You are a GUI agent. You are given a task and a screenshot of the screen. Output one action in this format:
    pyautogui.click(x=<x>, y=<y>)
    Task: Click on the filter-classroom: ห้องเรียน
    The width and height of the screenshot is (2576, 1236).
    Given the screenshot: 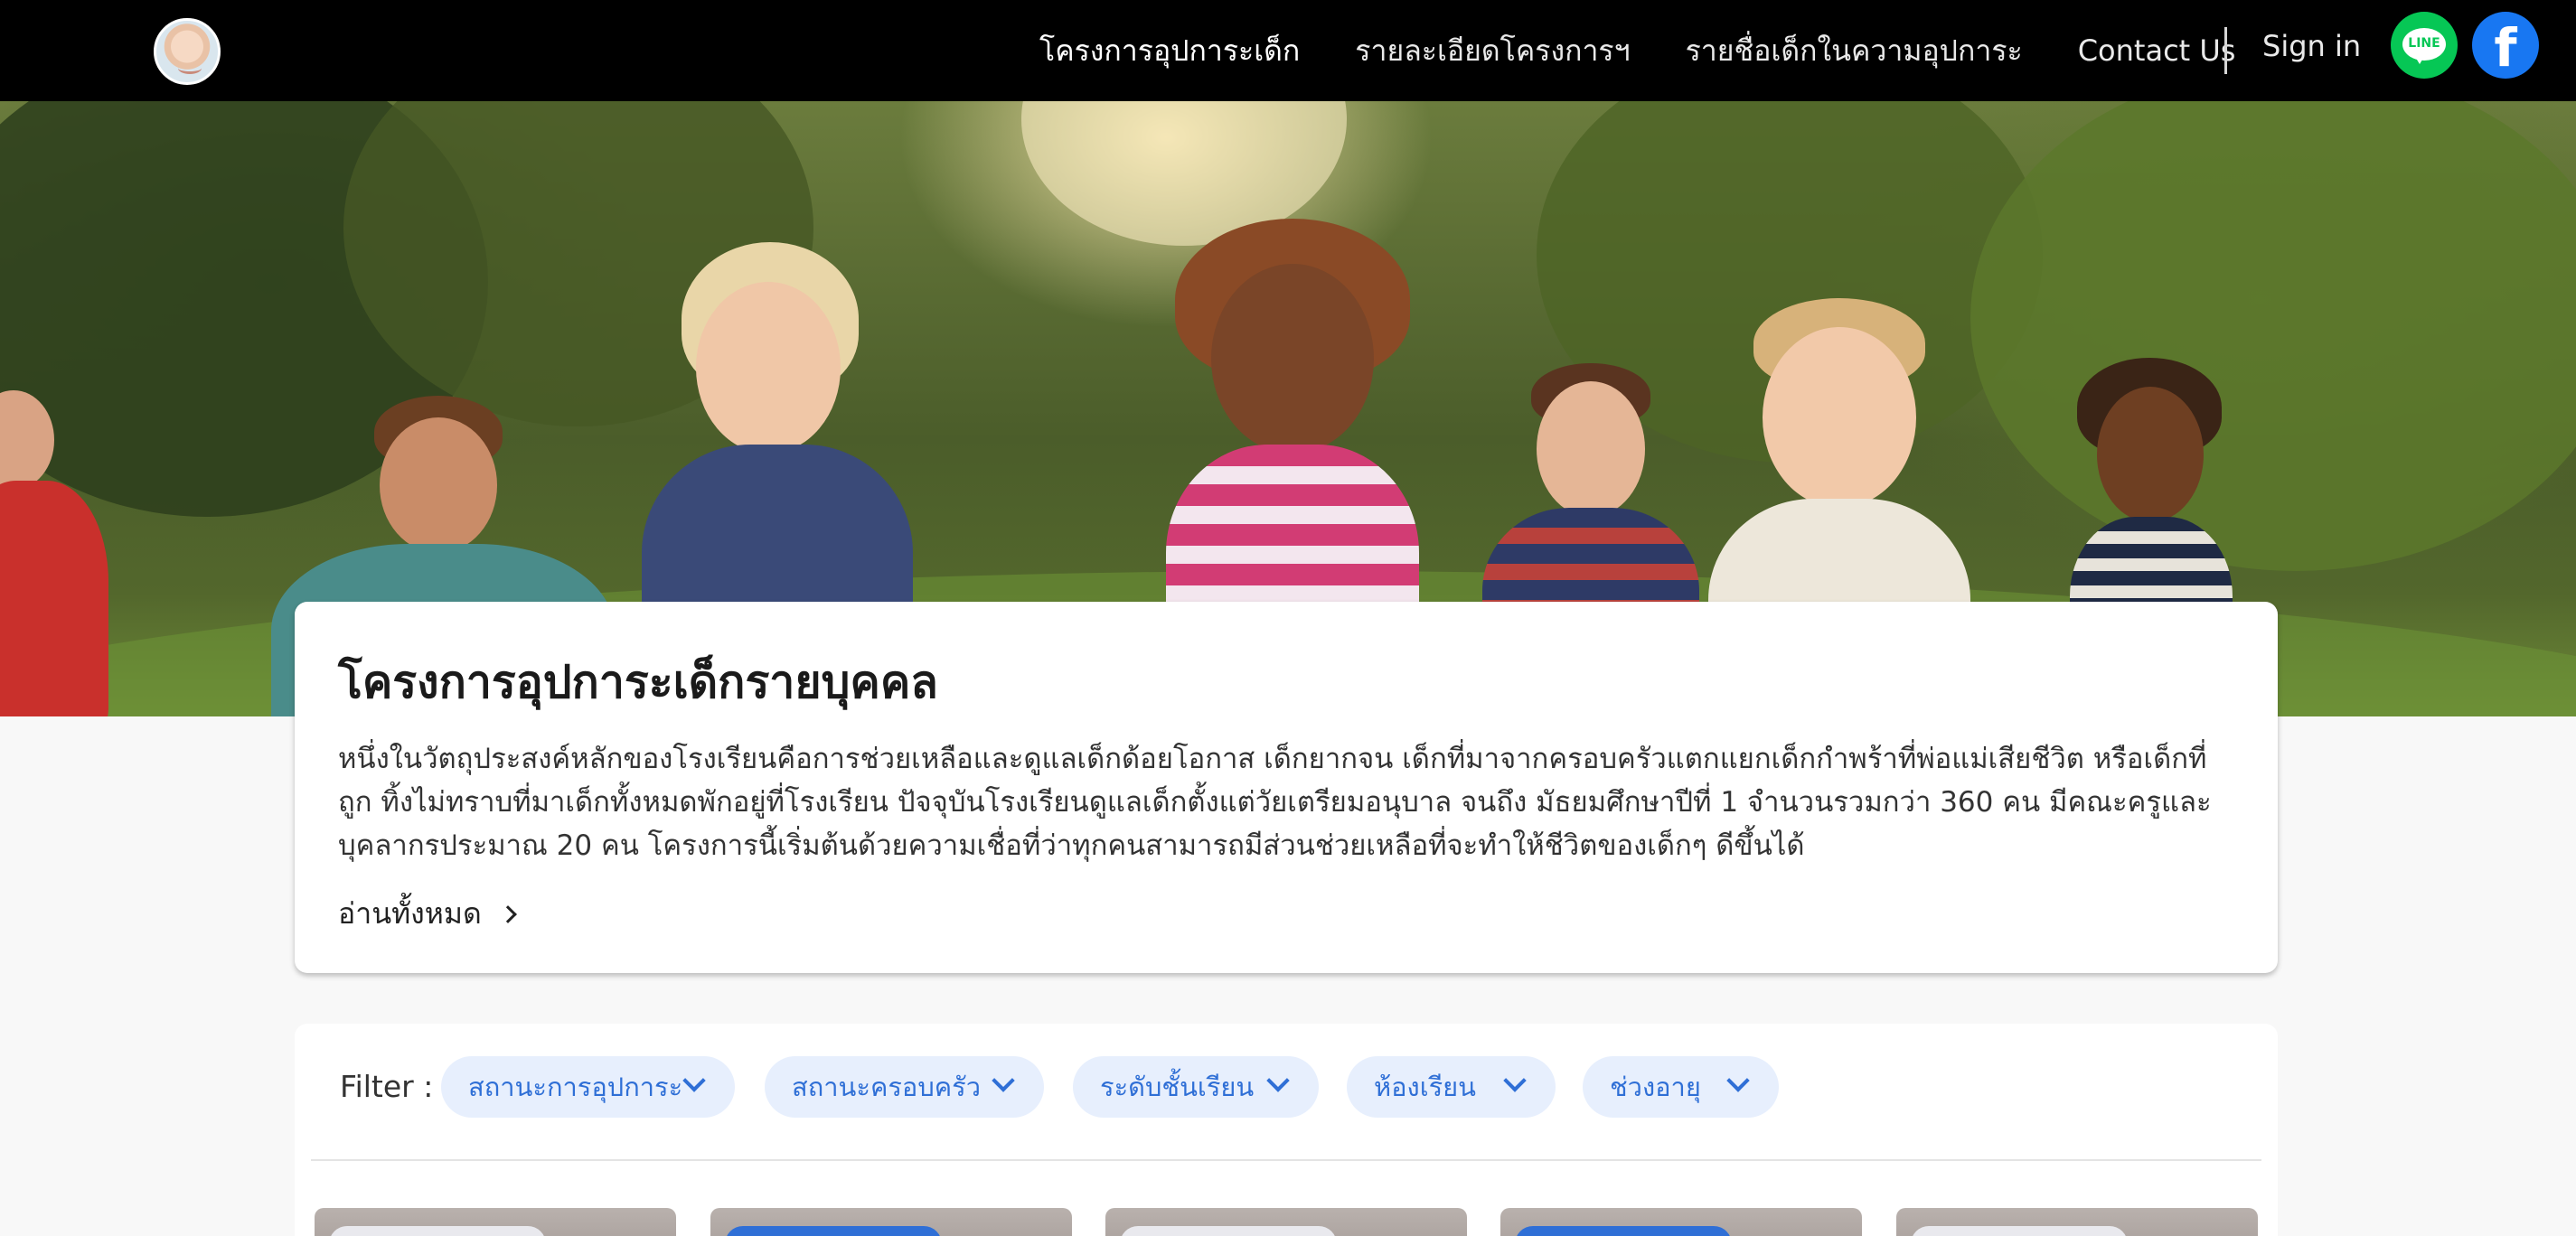 What is the action you would take?
    pyautogui.click(x=1452, y=1087)
    